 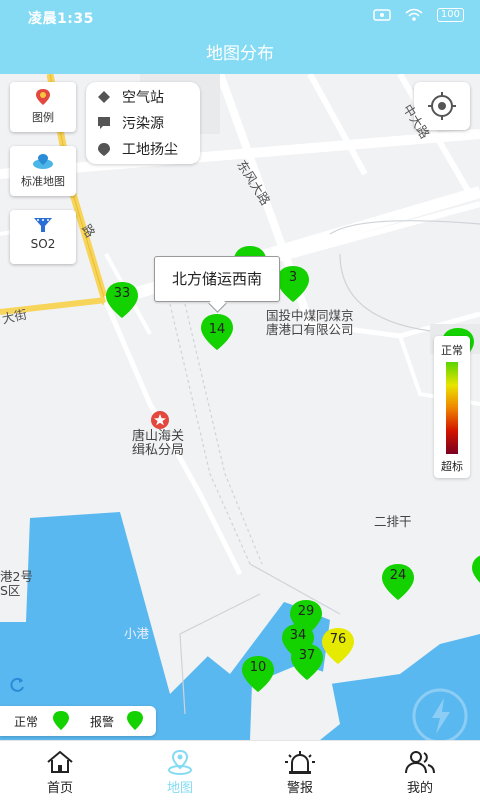 I want to click on refresh-icon, so click(x=17, y=687).